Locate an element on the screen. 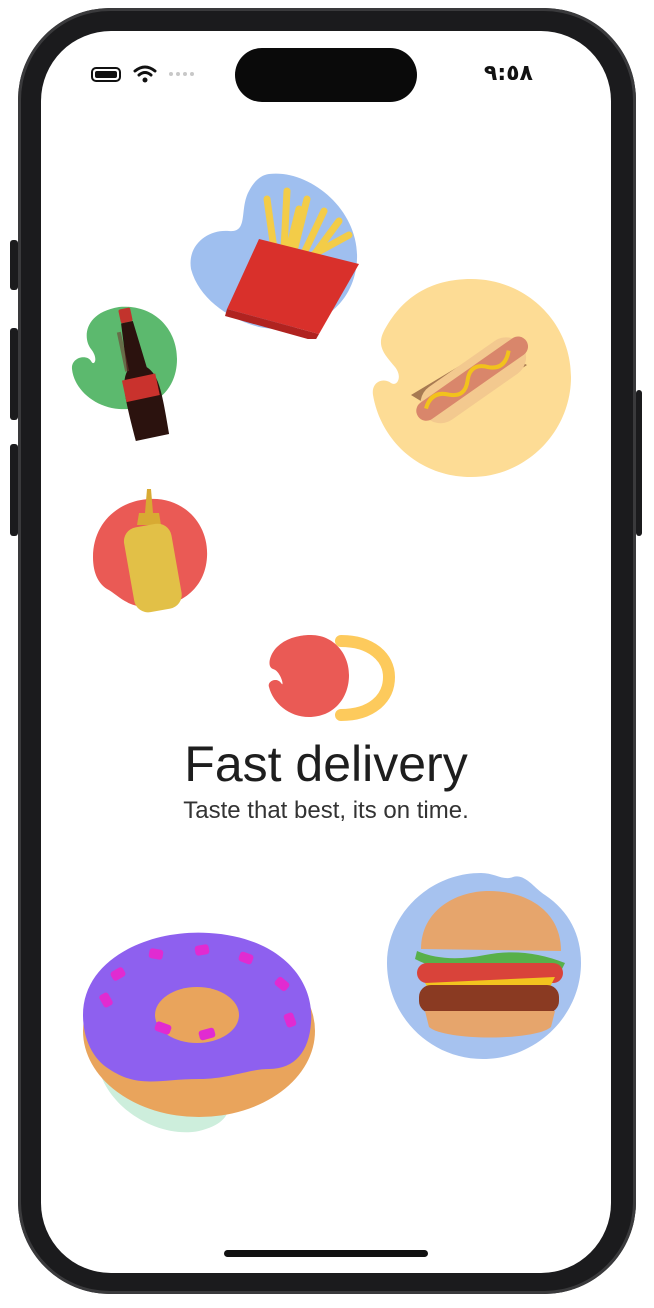  onboarding-title: Fast delivery is located at coordinates (326, 764).